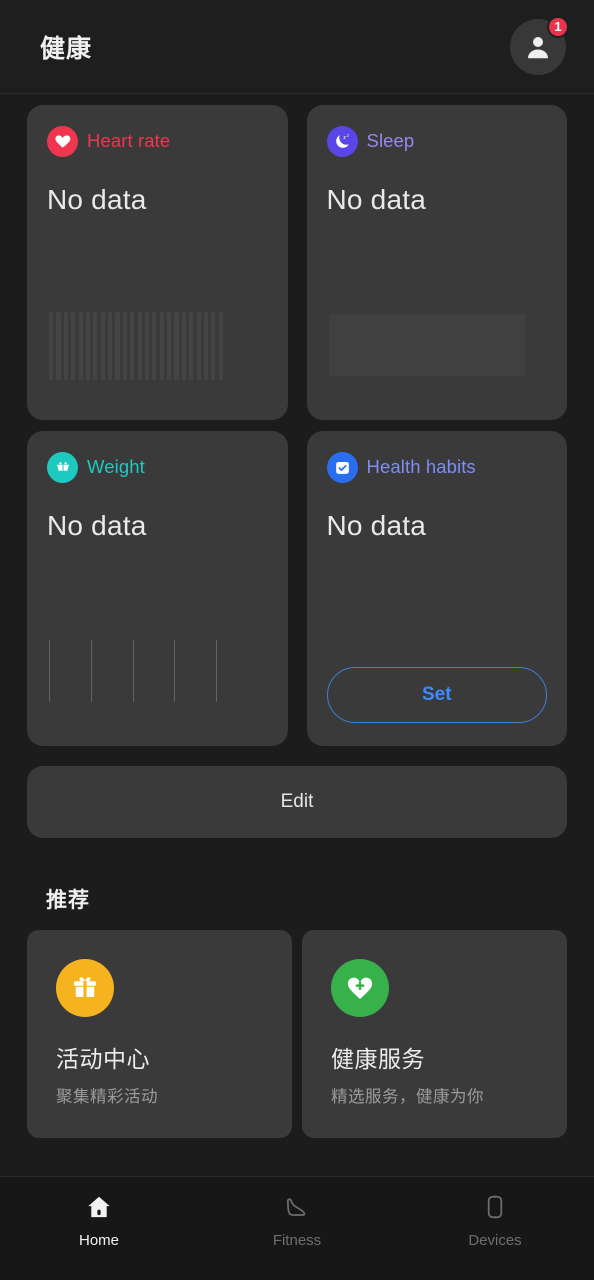  What do you see at coordinates (159, 1034) in the screenshot?
I see `recommend-card-activity-center: 活动中心 聚集精彩活动` at bounding box center [159, 1034].